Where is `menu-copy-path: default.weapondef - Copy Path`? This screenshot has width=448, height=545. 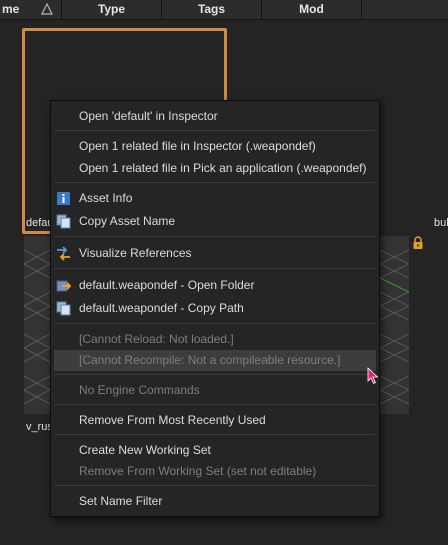
menu-copy-path: default.weapondef - Copy Path is located at coordinates (215, 308).